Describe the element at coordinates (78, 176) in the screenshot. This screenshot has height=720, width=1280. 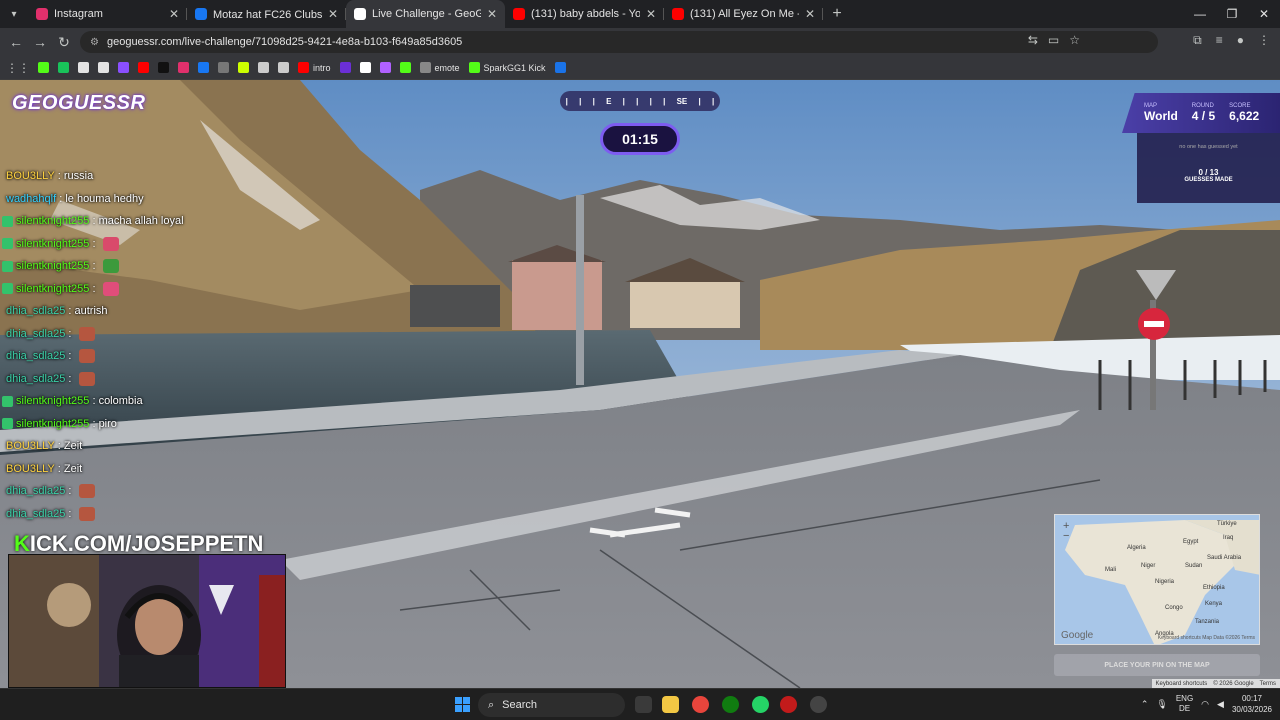
I see `chat-text: russia` at that location.